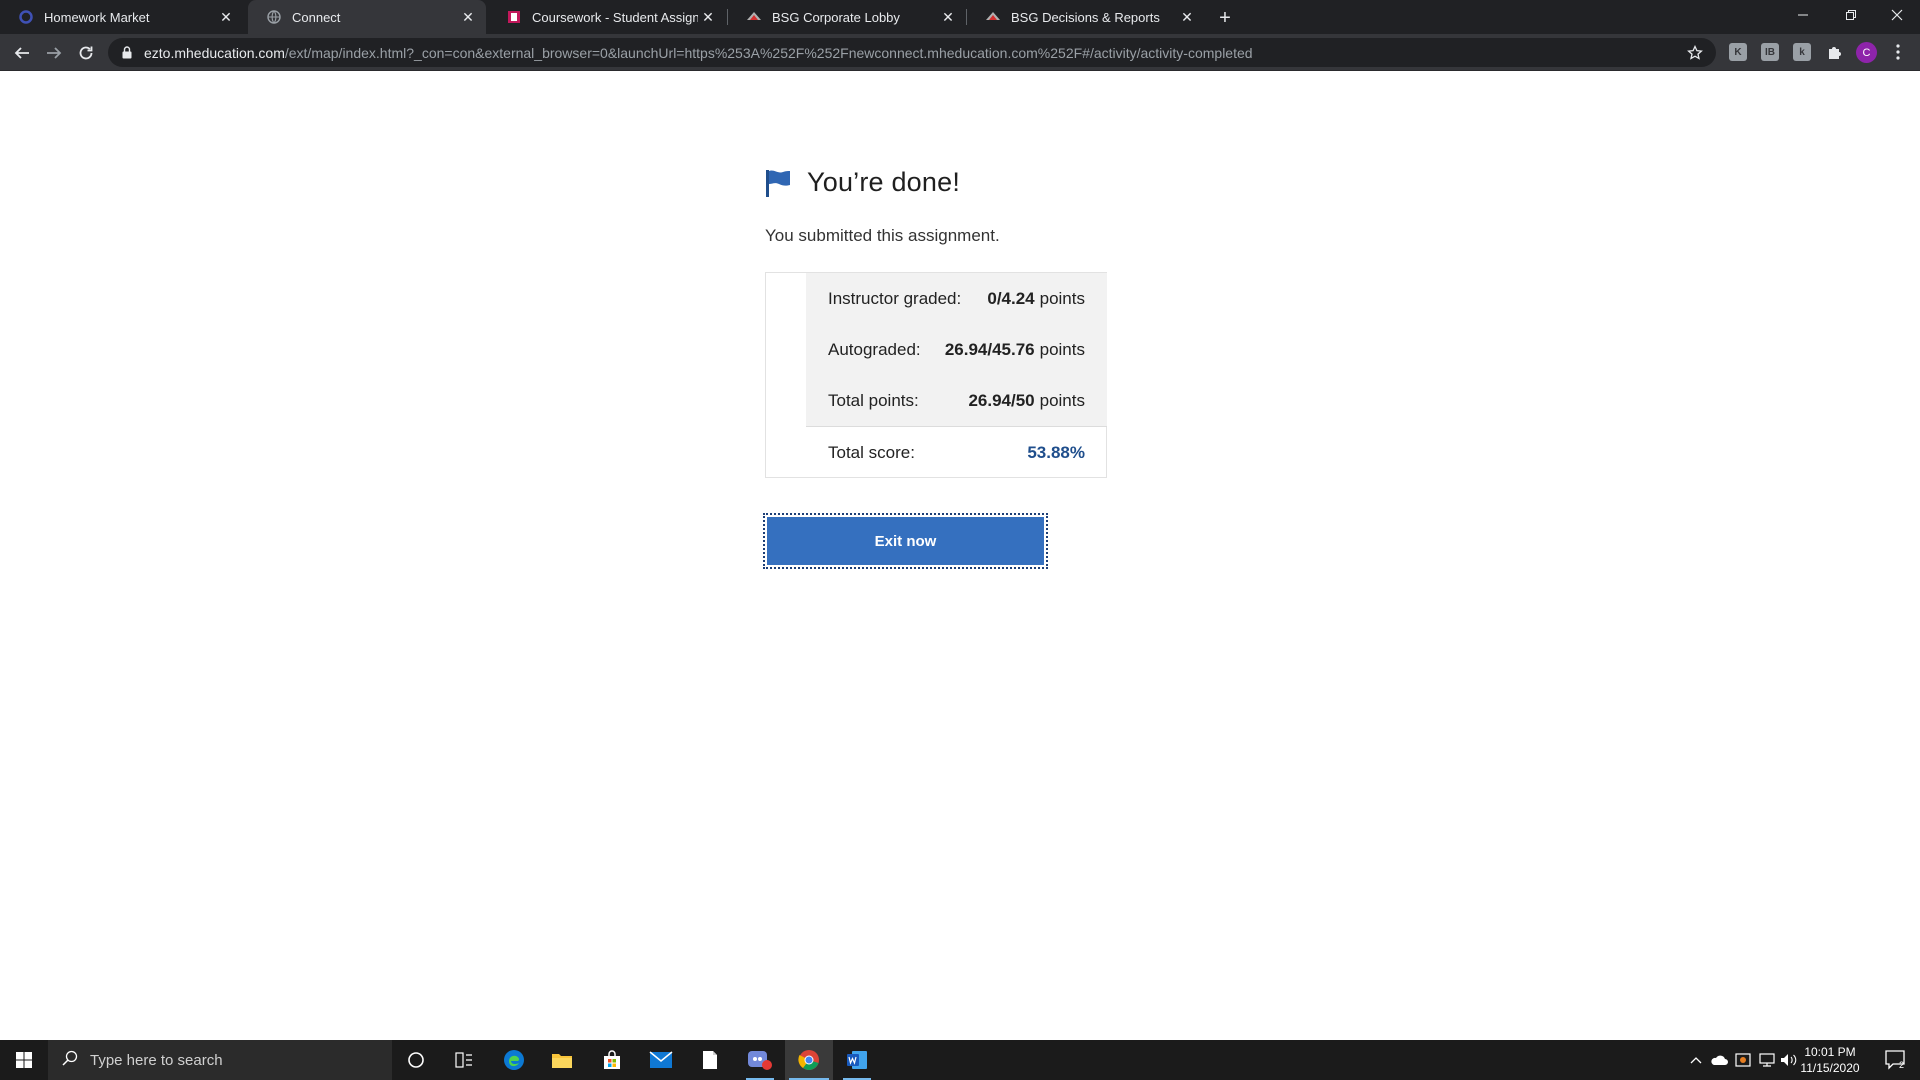  Describe the element at coordinates (857, 1060) in the screenshot. I see `word-icon` at that location.